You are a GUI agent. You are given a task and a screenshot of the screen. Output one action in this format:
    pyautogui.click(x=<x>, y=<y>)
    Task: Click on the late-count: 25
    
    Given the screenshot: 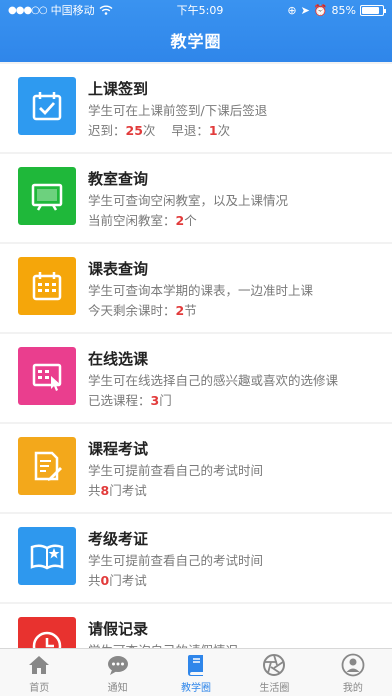 What is the action you would take?
    pyautogui.click(x=134, y=130)
    